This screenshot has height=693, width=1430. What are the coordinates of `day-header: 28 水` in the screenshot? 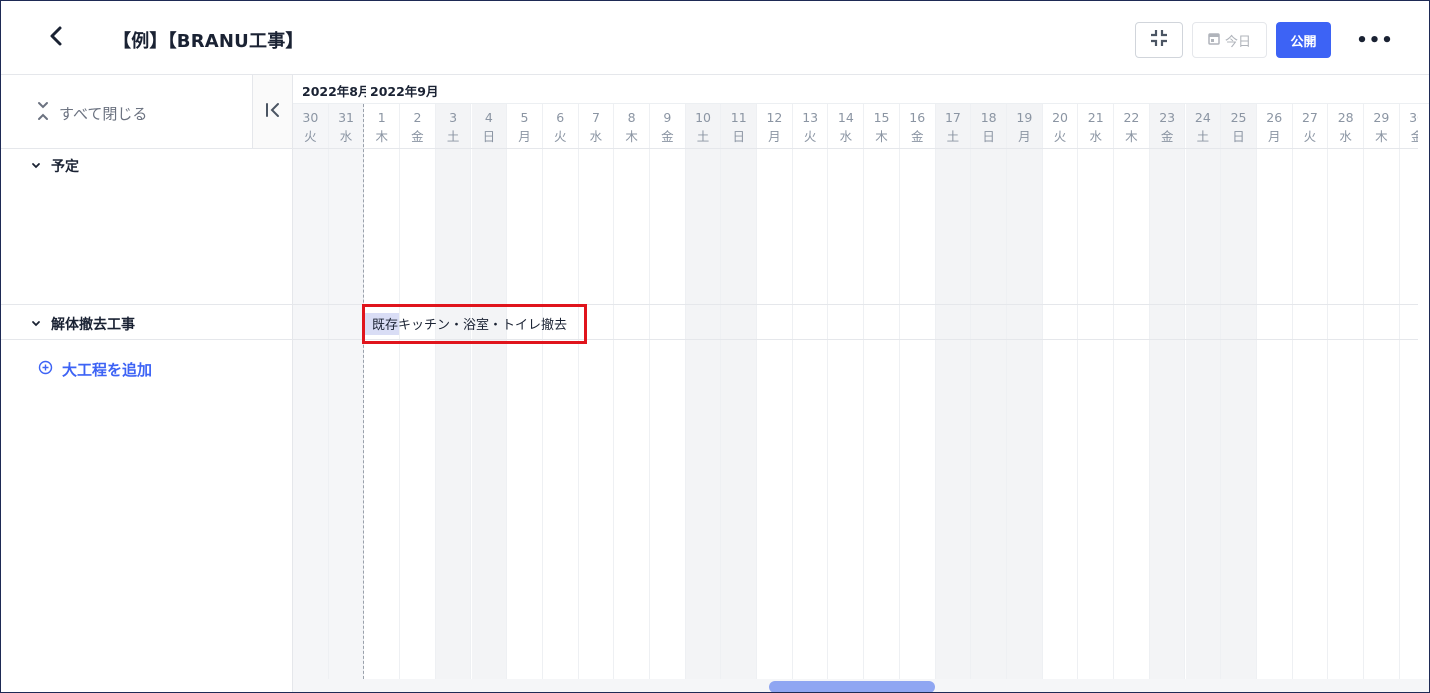 It's located at (1345, 127).